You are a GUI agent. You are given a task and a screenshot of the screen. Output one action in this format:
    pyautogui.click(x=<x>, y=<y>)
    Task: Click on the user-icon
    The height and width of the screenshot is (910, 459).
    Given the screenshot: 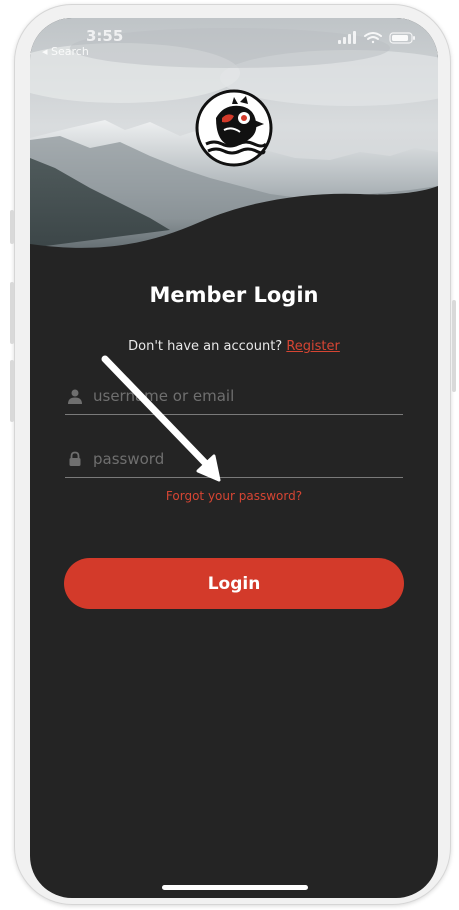 What is the action you would take?
    pyautogui.click(x=75, y=396)
    